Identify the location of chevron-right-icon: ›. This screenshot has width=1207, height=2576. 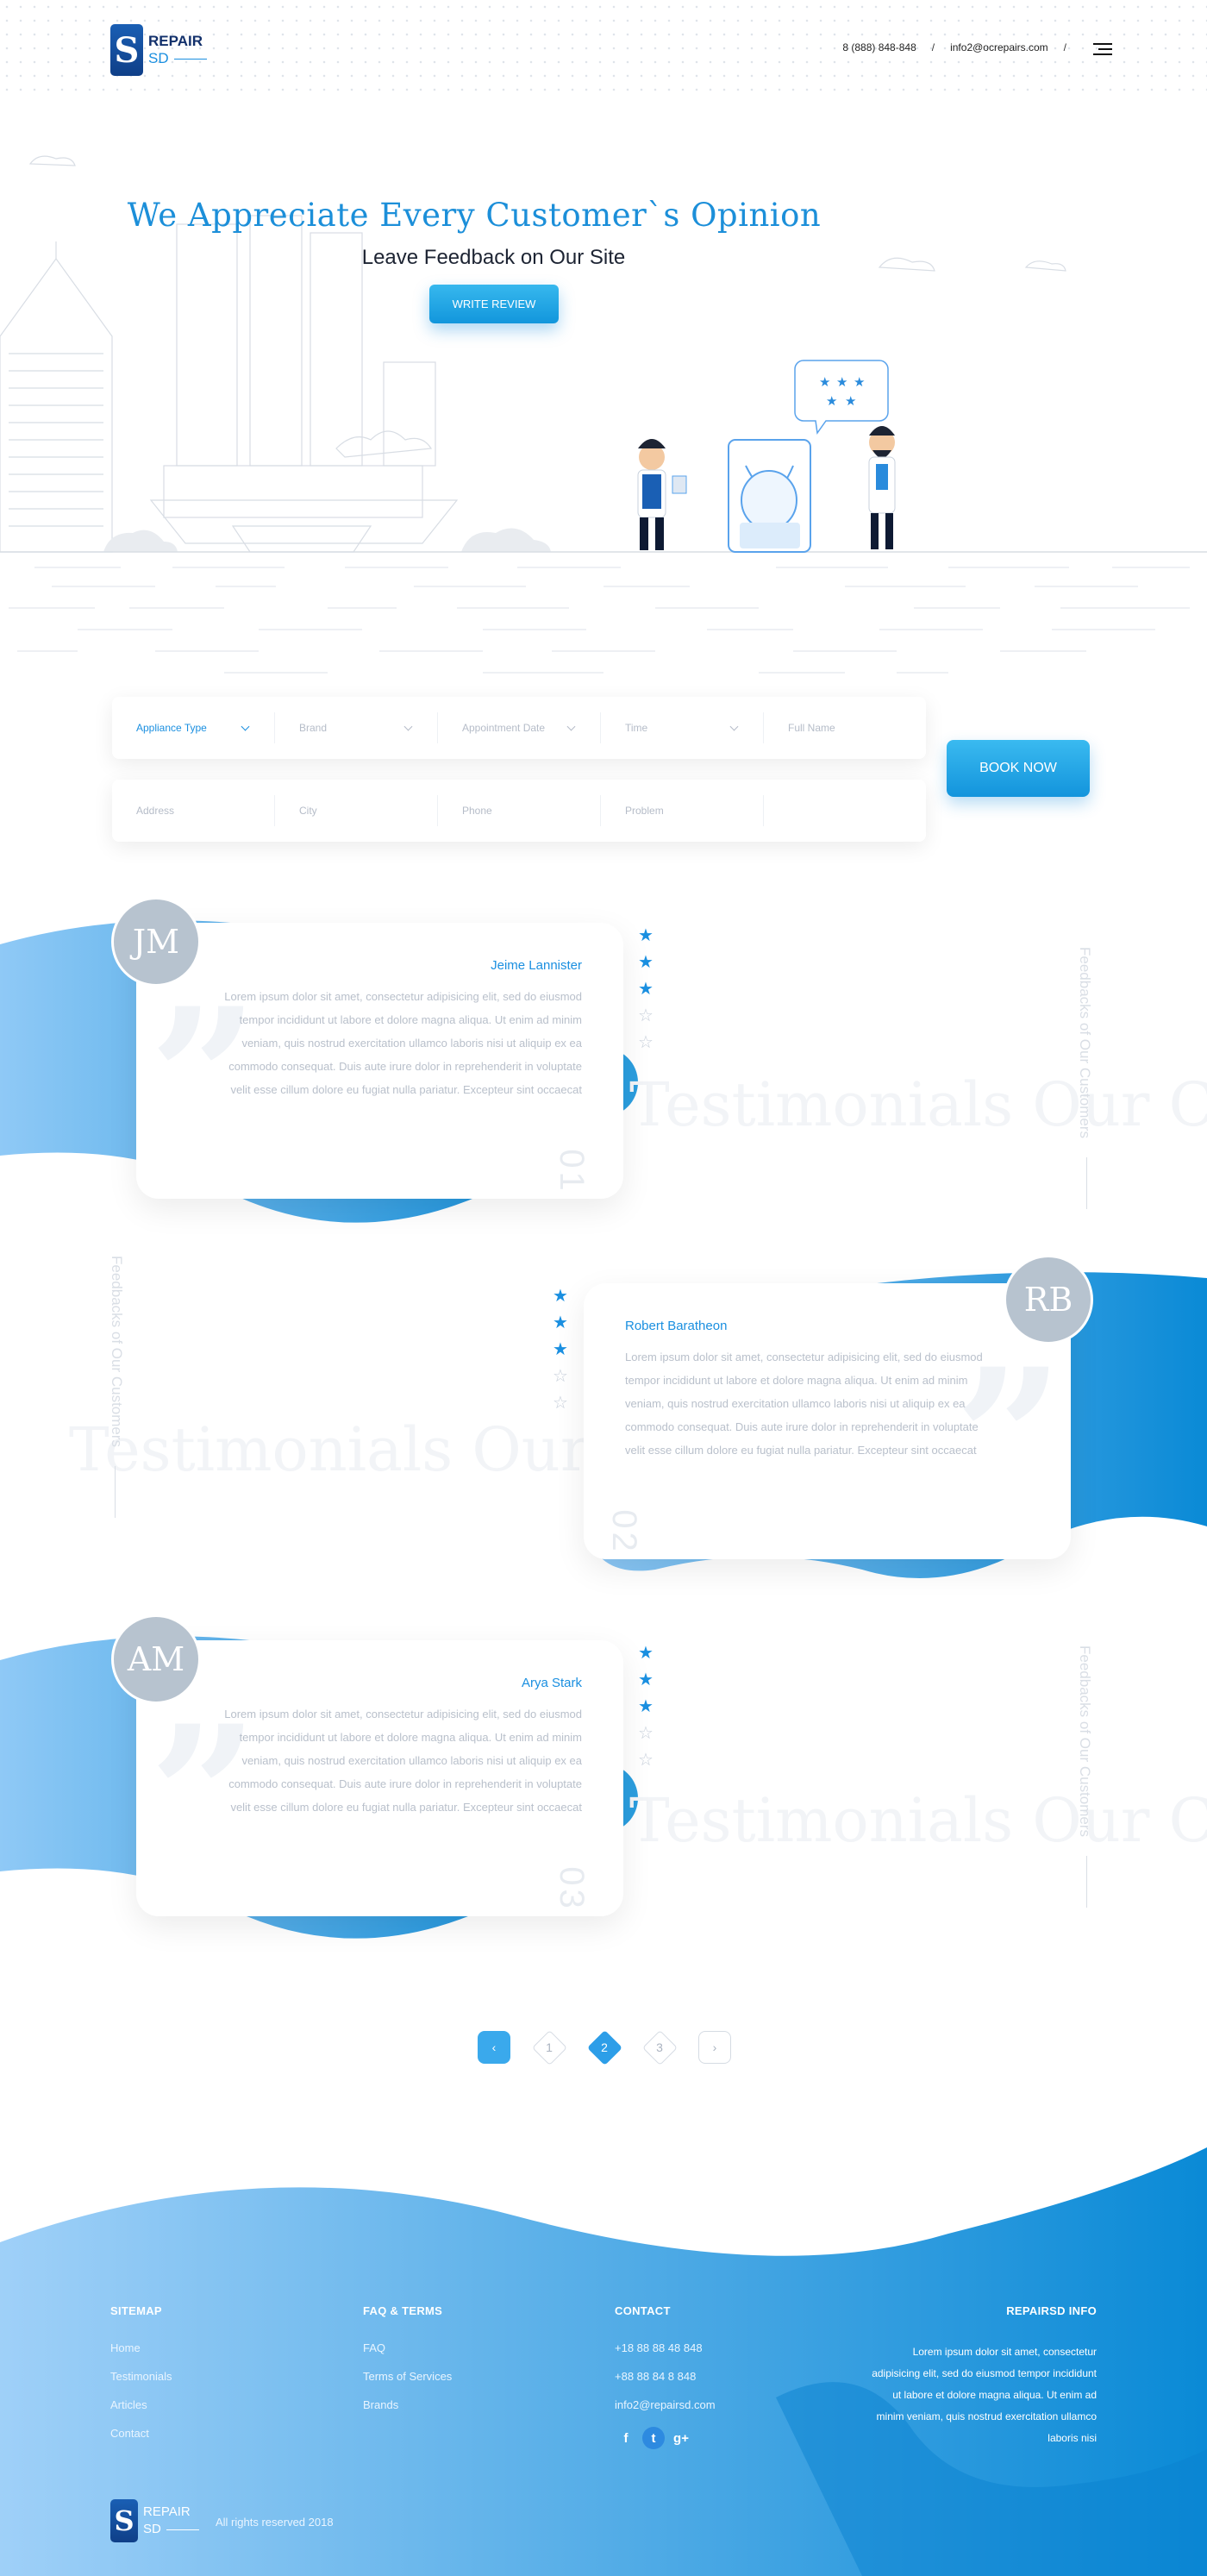
(714, 2047).